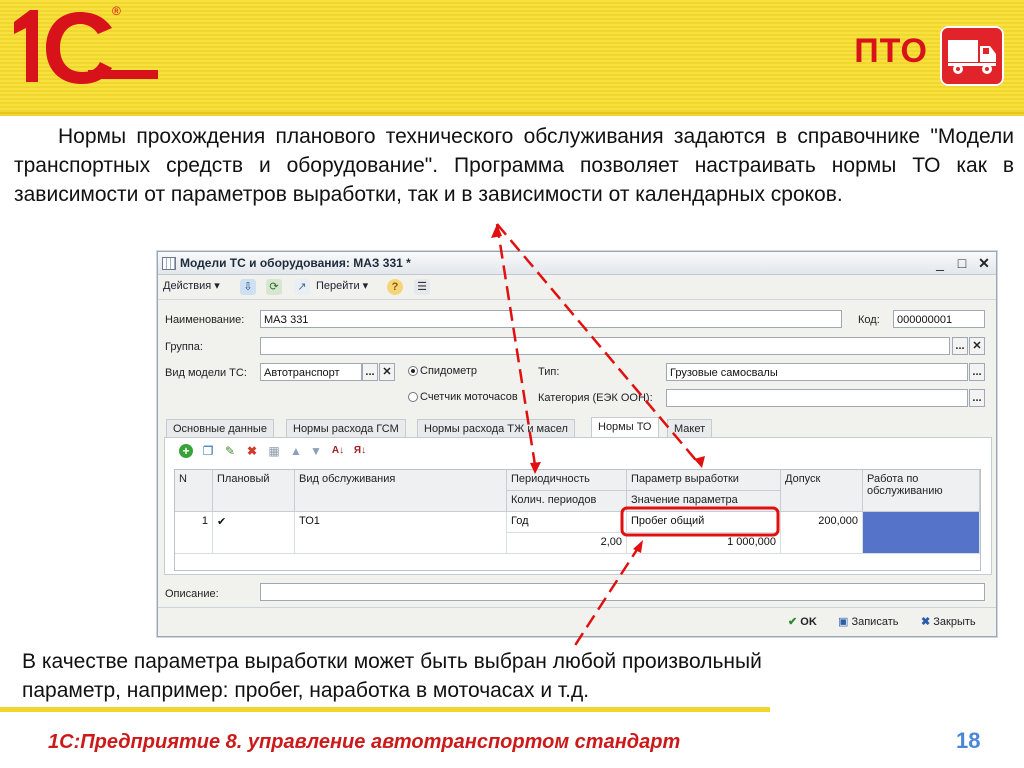 This screenshot has height=768, width=1024. Describe the element at coordinates (869, 320) in the screenshot. I see `code-label: Код:` at that location.